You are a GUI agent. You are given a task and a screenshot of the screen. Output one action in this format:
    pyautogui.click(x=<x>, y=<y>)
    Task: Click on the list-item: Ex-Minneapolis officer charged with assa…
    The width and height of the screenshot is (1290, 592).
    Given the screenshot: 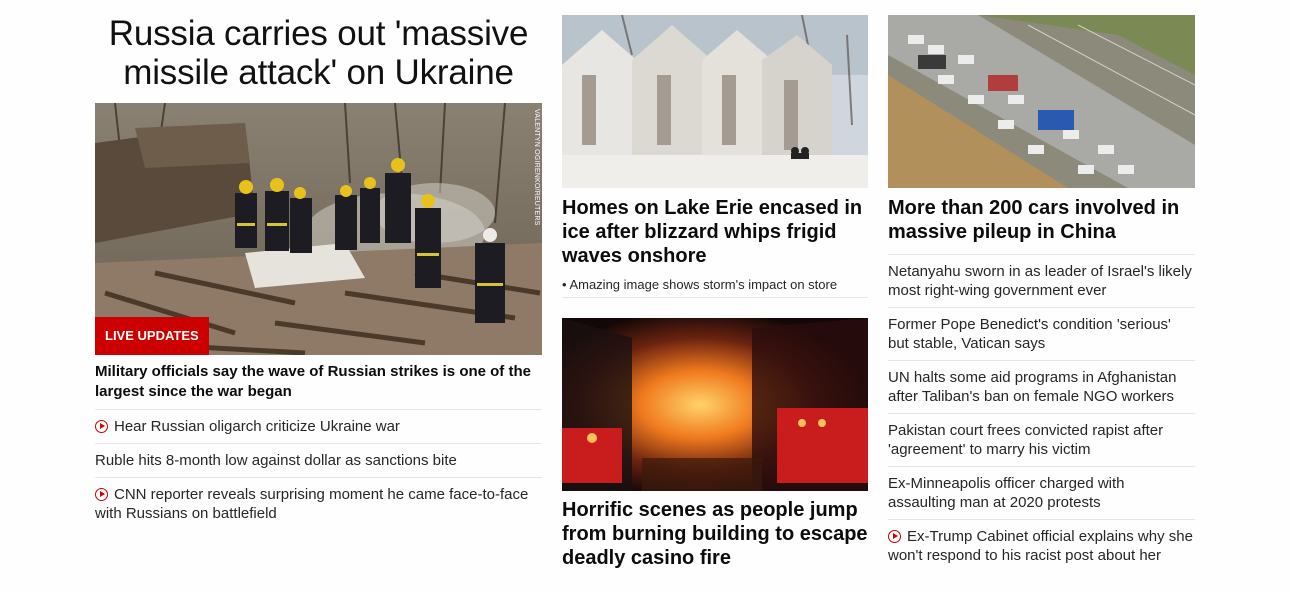 What is the action you would take?
    pyautogui.click(x=1041, y=492)
    